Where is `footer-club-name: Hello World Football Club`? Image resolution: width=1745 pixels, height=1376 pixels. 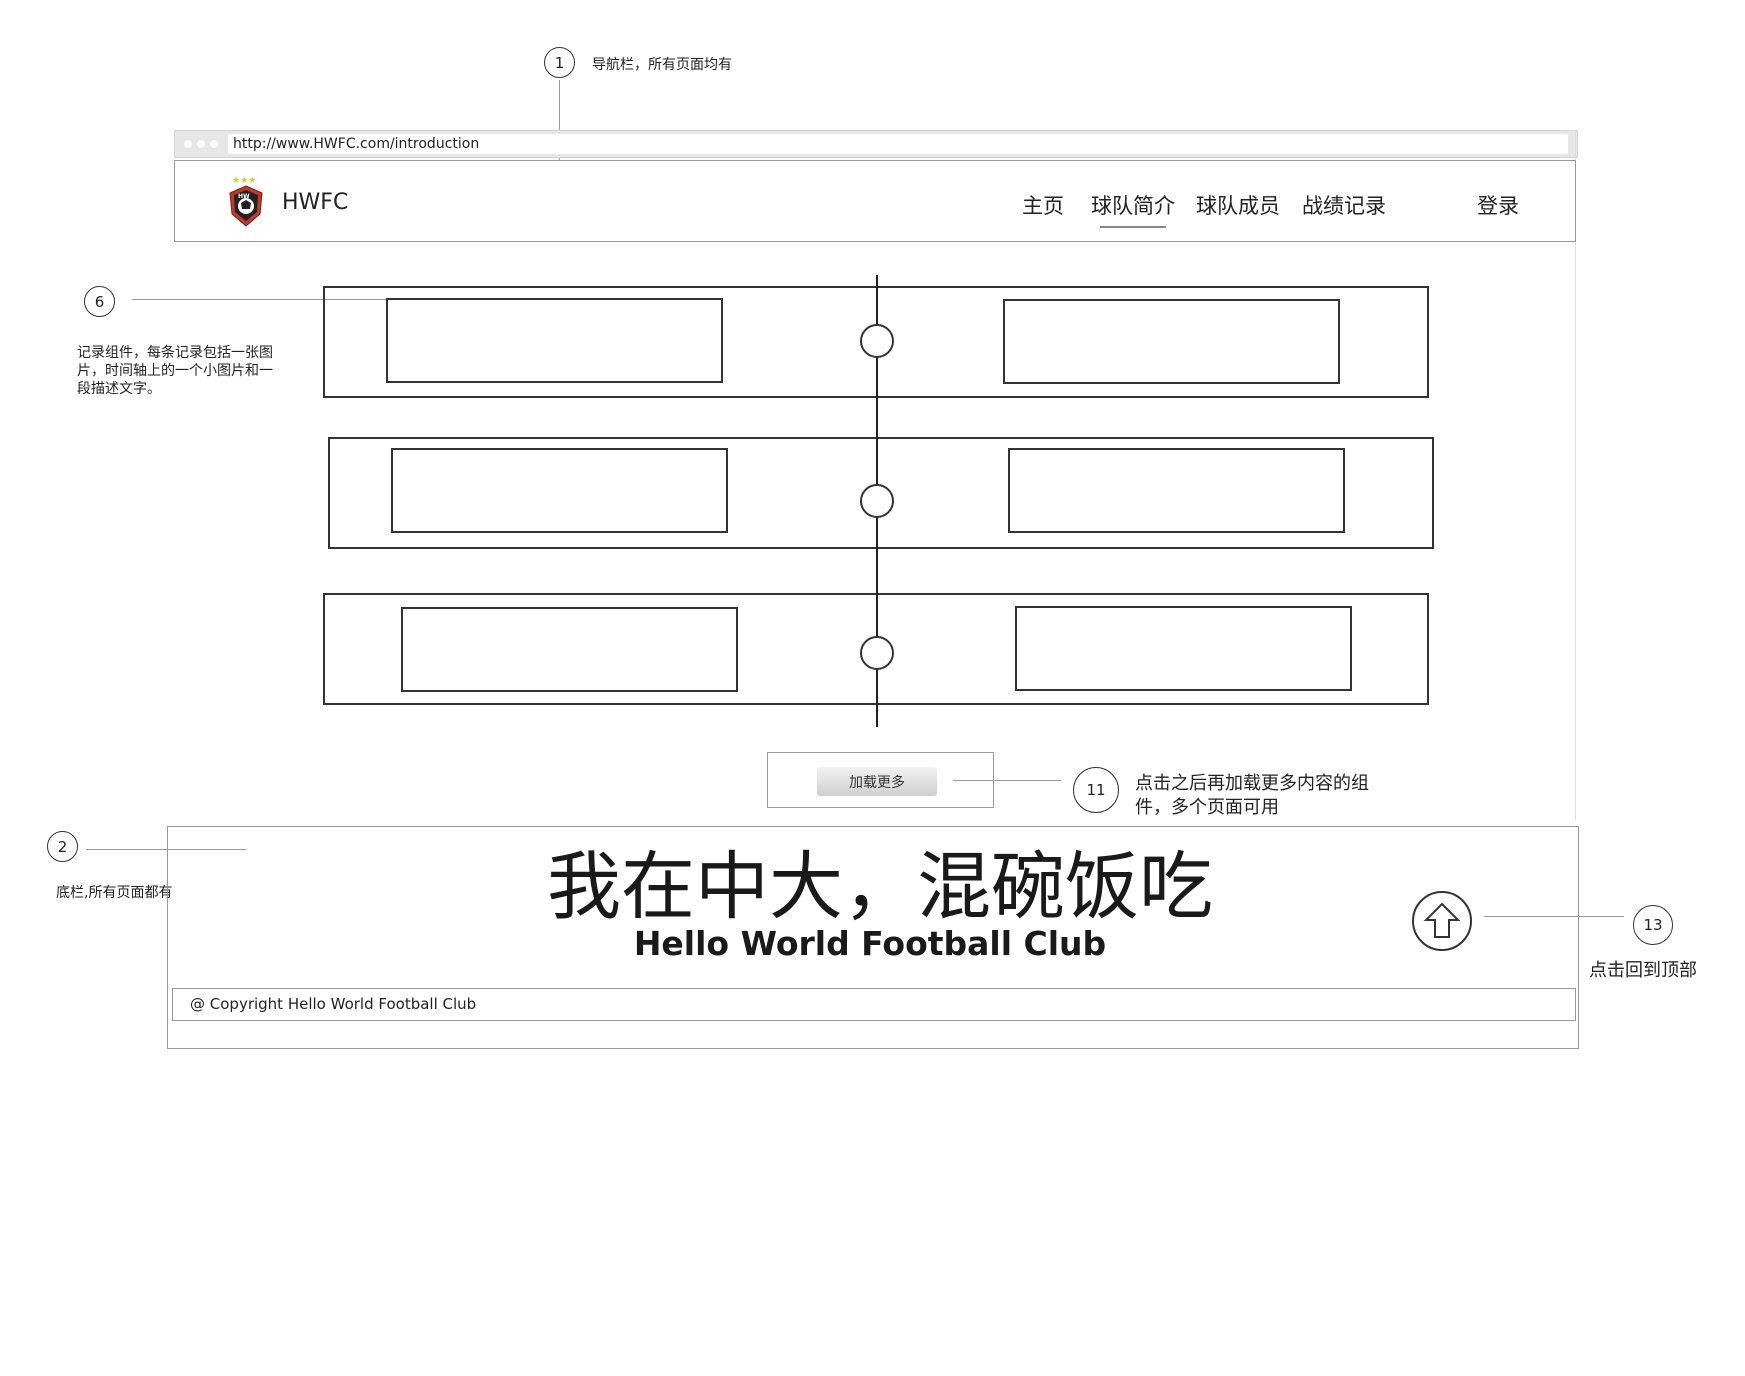
footer-club-name: Hello World Football Club is located at coordinates (870, 943).